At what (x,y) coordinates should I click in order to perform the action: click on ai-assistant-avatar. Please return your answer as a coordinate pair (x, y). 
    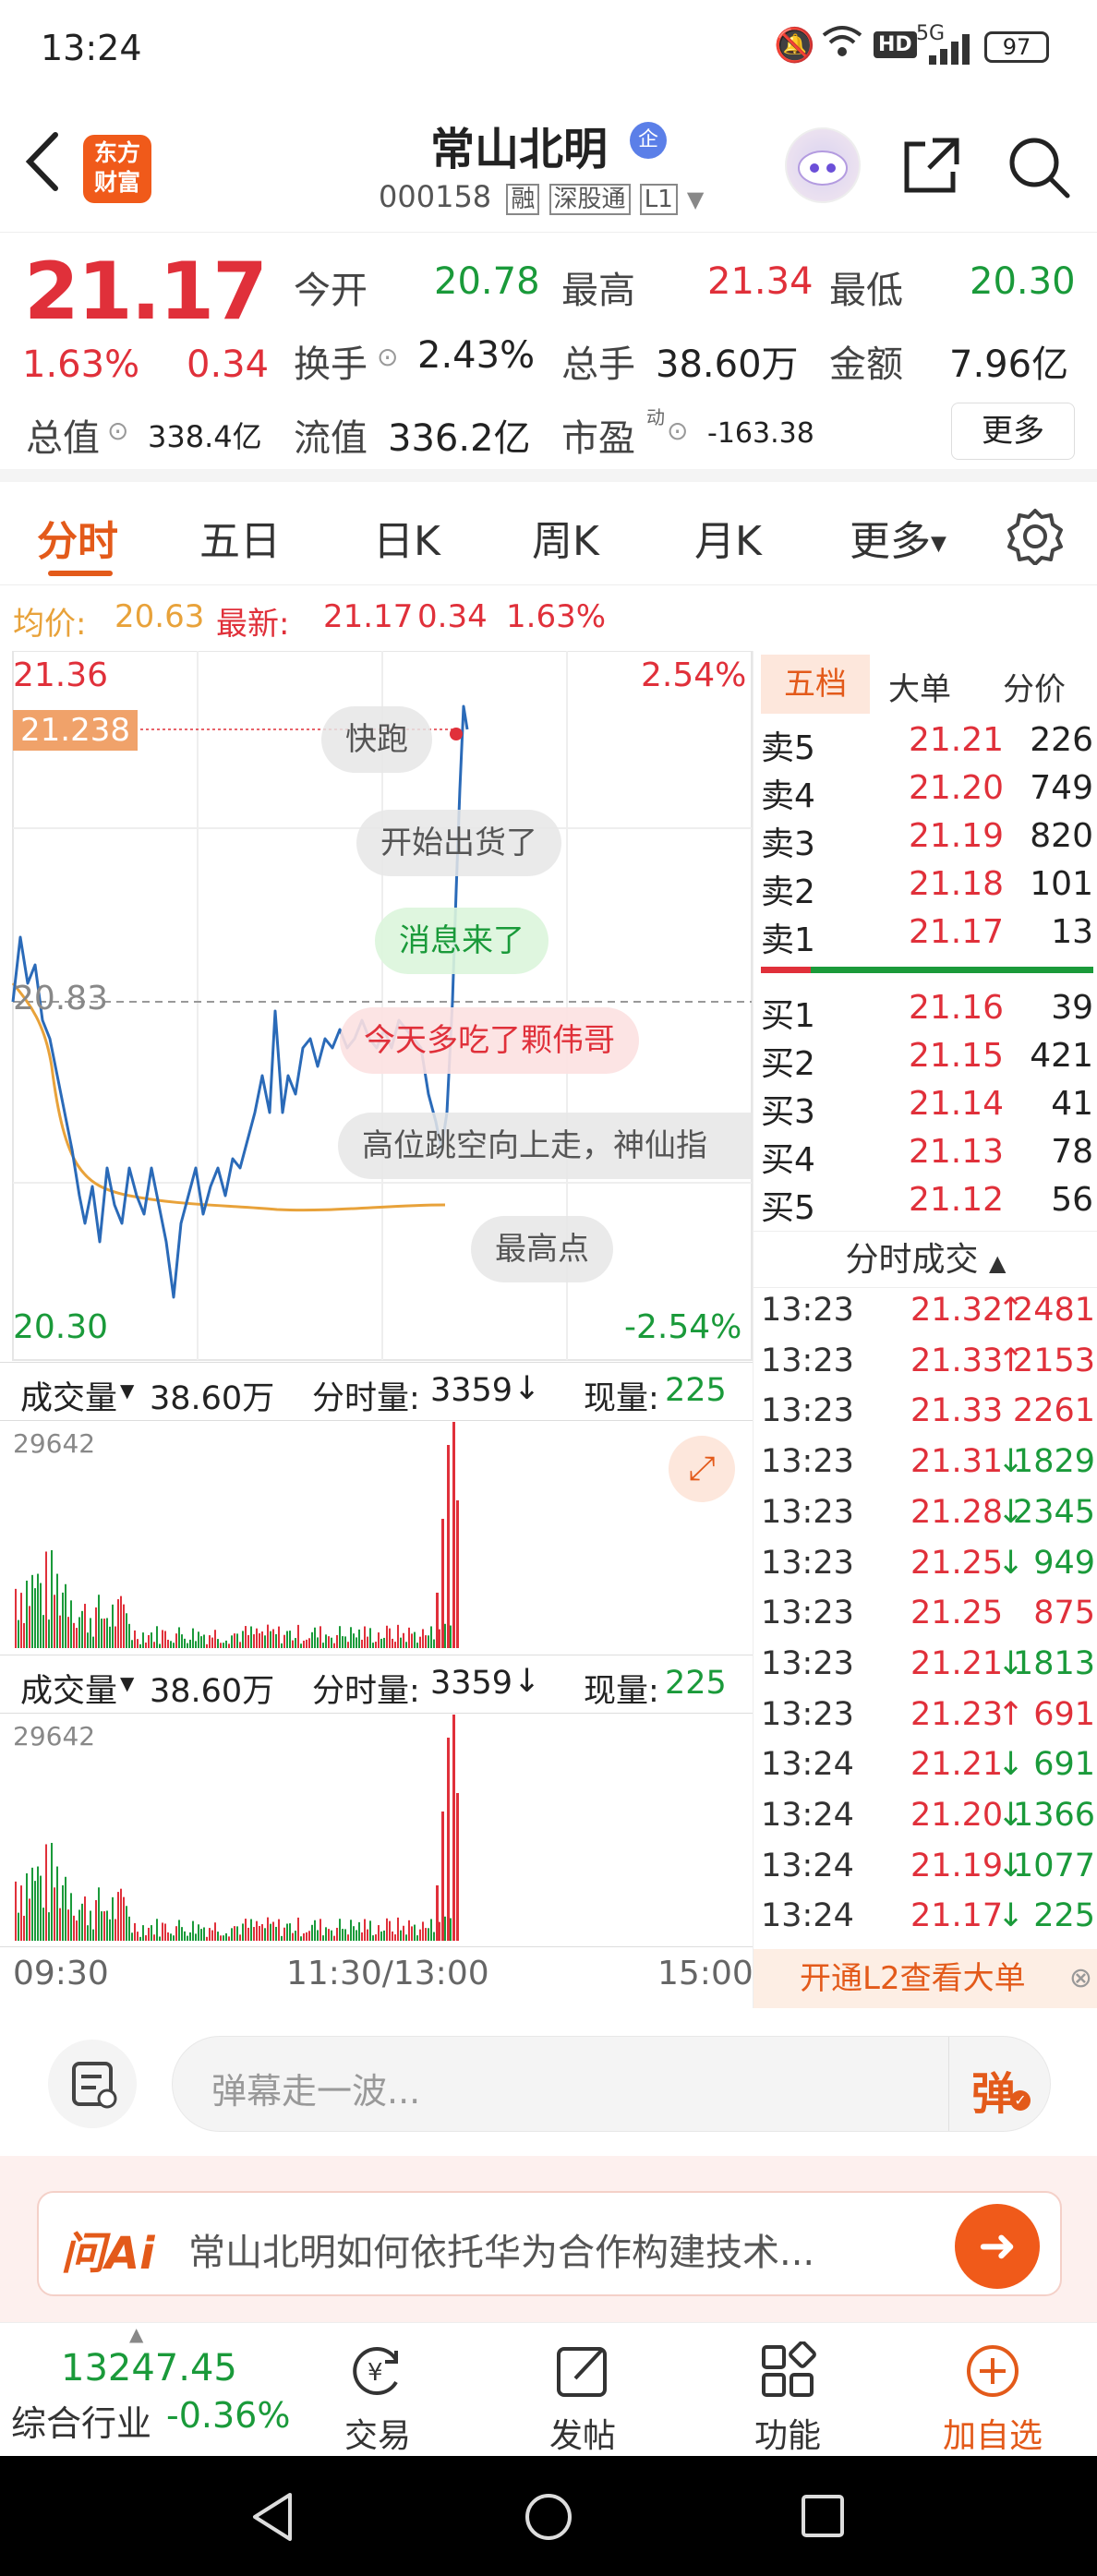
    Looking at the image, I should click on (823, 165).